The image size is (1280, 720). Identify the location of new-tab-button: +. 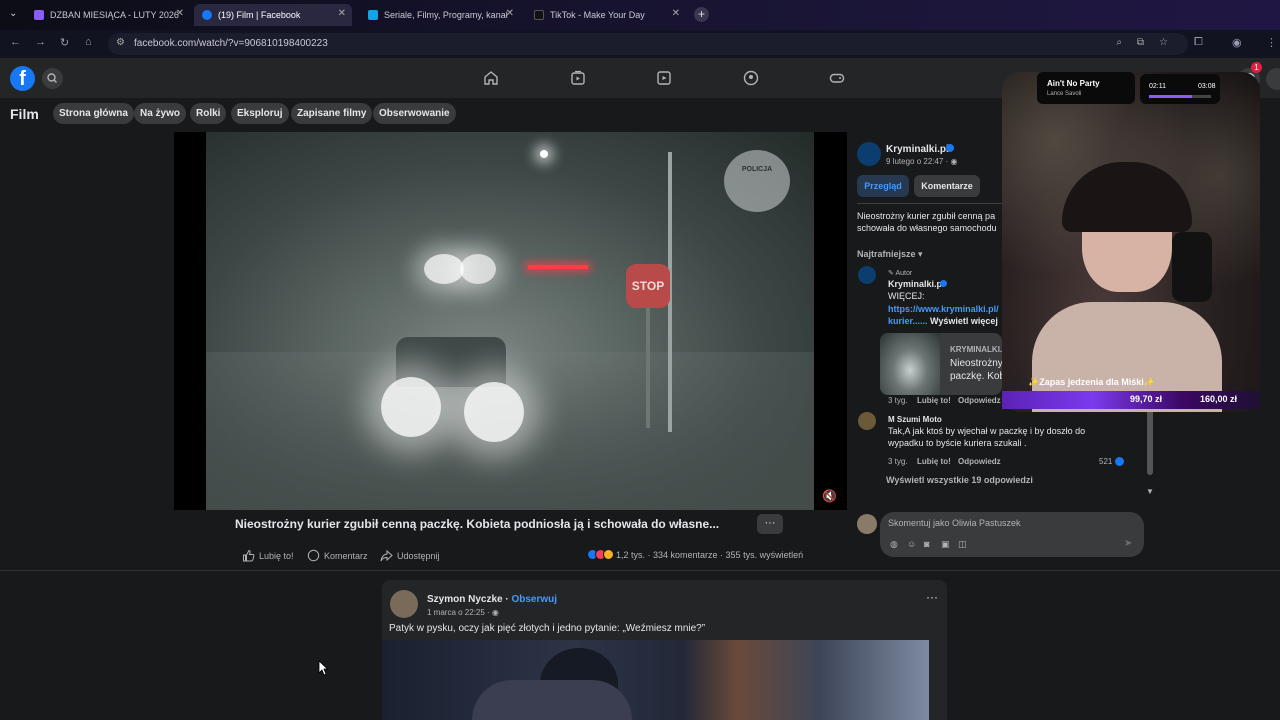
(701, 14).